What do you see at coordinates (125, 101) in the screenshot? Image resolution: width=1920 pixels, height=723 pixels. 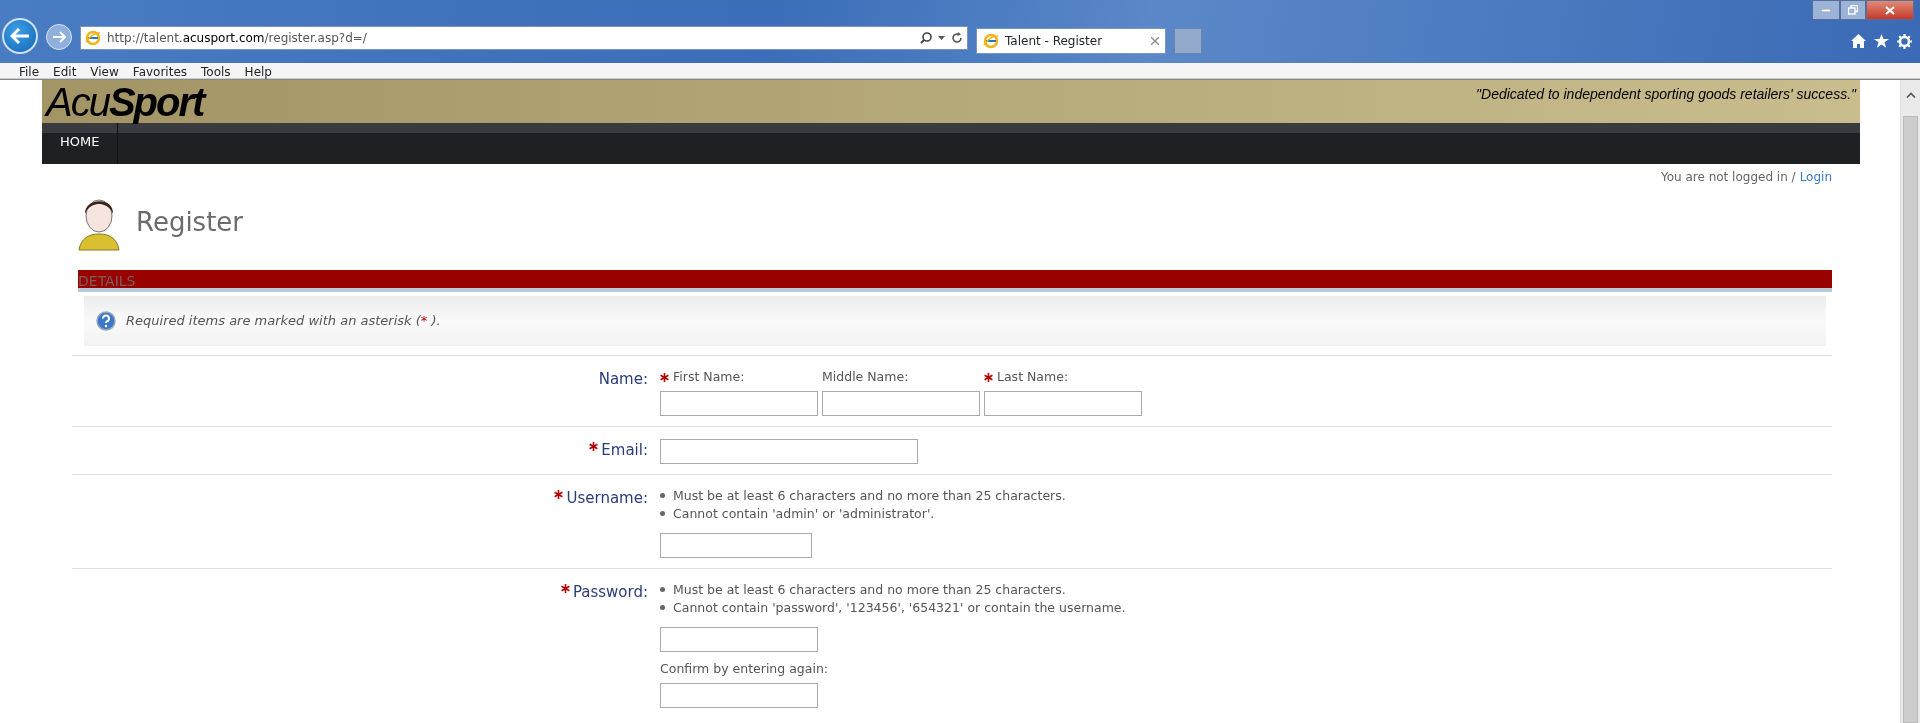 I see `logo: AcuSport` at bounding box center [125, 101].